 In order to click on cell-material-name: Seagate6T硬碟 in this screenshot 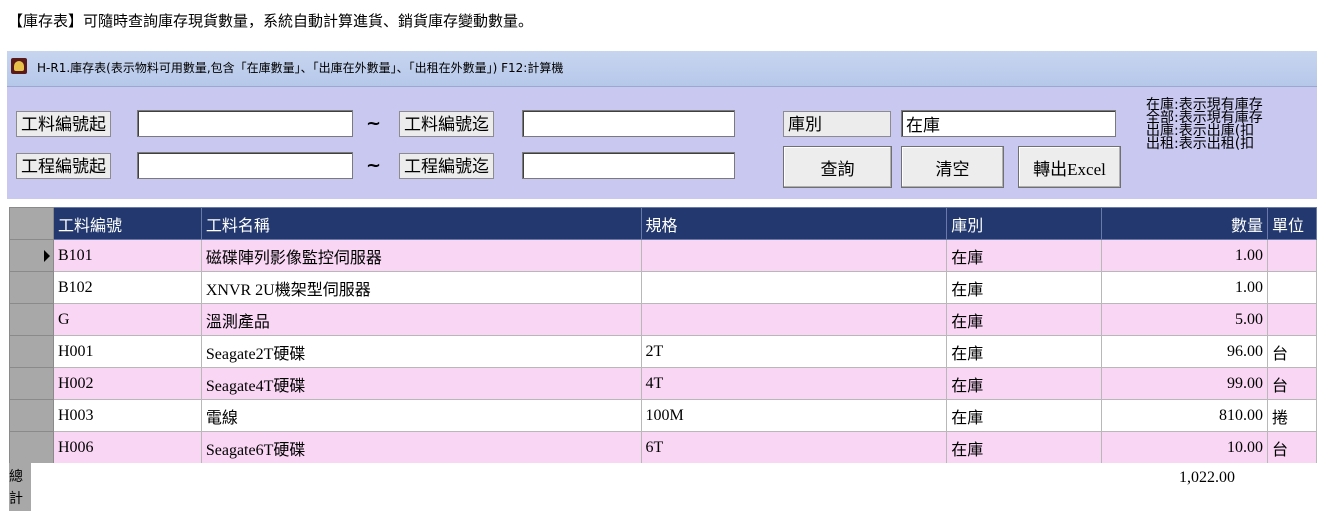, I will do `click(421, 447)`.